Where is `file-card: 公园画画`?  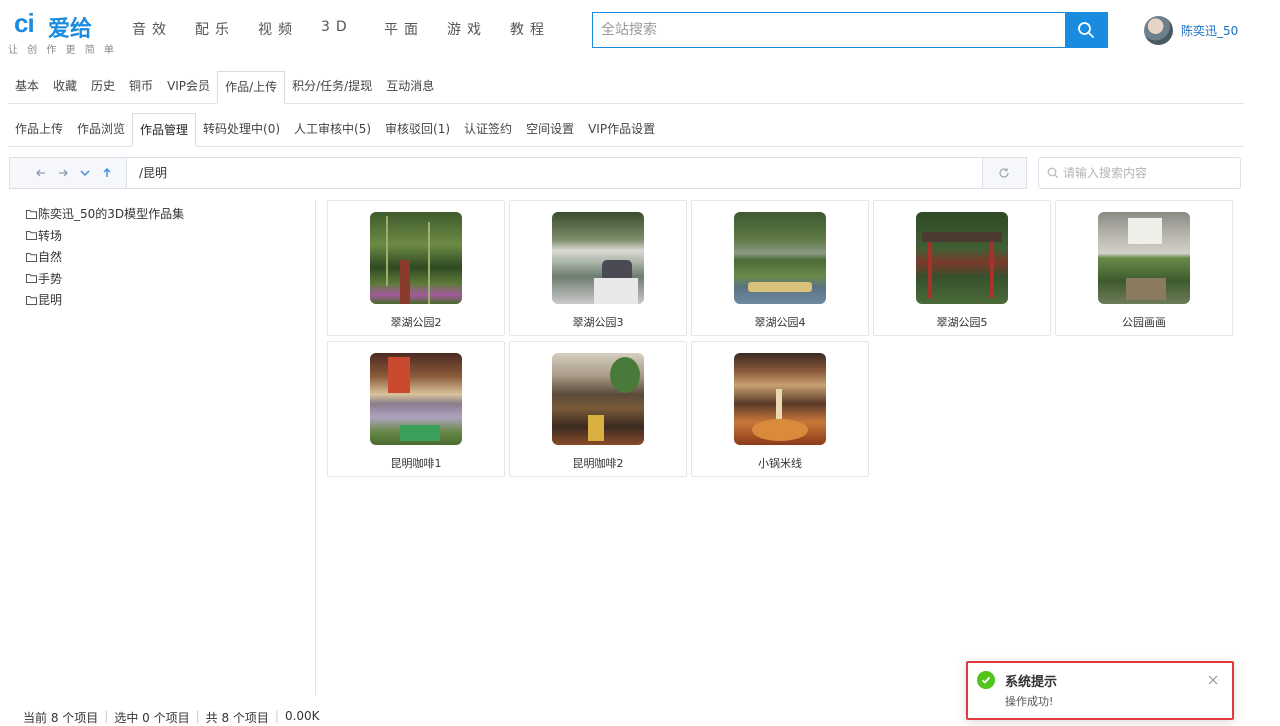 file-card: 公园画画 is located at coordinates (1144, 268).